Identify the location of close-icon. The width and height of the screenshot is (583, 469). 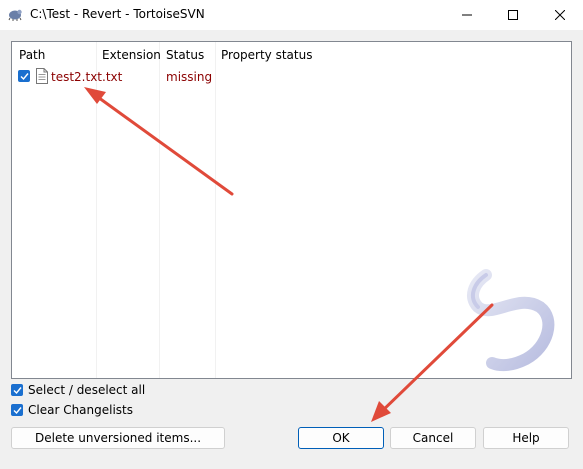
(560, 15).